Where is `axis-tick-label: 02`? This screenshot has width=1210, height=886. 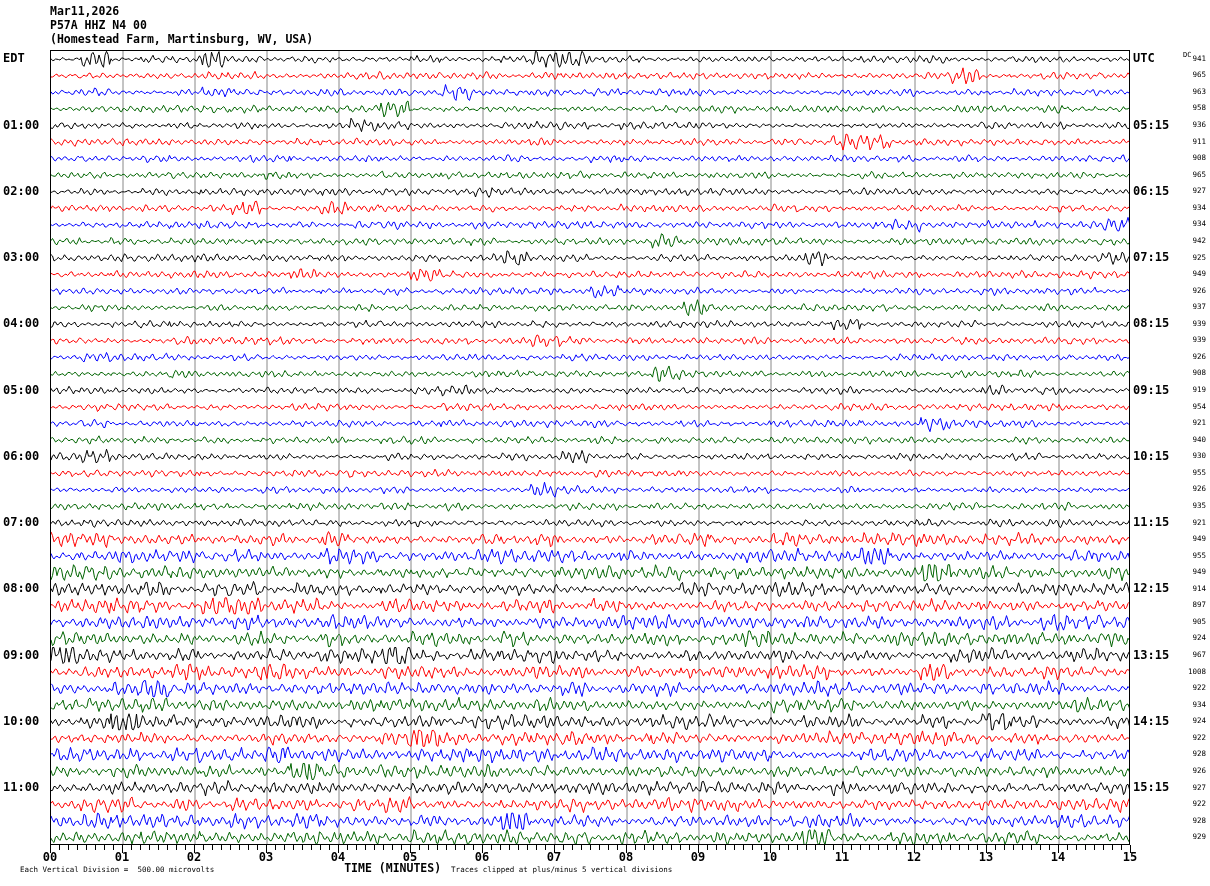 axis-tick-label: 02 is located at coordinates (194, 857).